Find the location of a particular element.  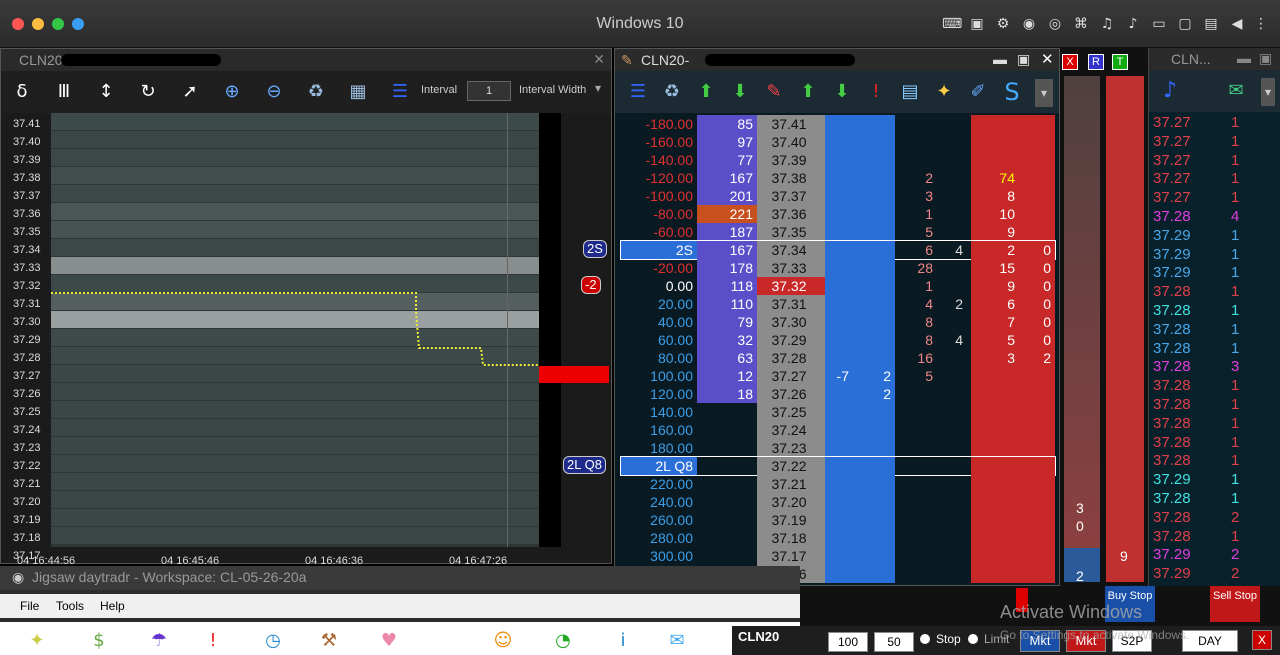

menu-icon: ⋮ is located at coordinates (1261, 24).